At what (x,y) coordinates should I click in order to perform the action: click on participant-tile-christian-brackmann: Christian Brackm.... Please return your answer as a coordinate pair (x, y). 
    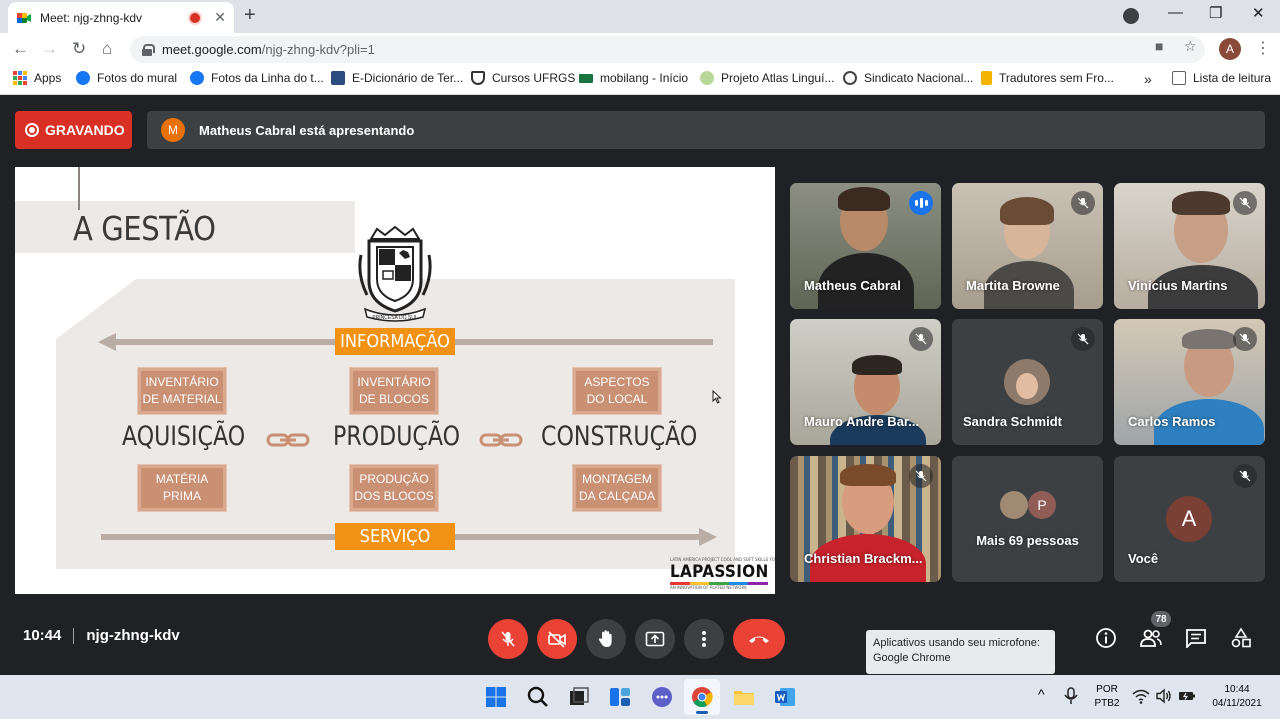
    Looking at the image, I should click on (865, 519).